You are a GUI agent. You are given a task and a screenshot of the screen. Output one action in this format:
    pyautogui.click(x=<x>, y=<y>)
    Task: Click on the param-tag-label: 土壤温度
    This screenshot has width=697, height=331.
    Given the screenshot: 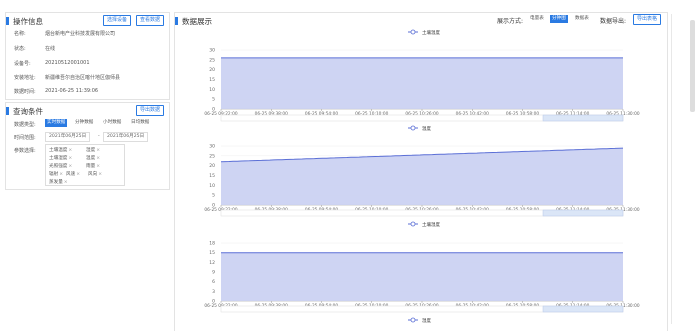 What is the action you would take?
    pyautogui.click(x=58, y=150)
    